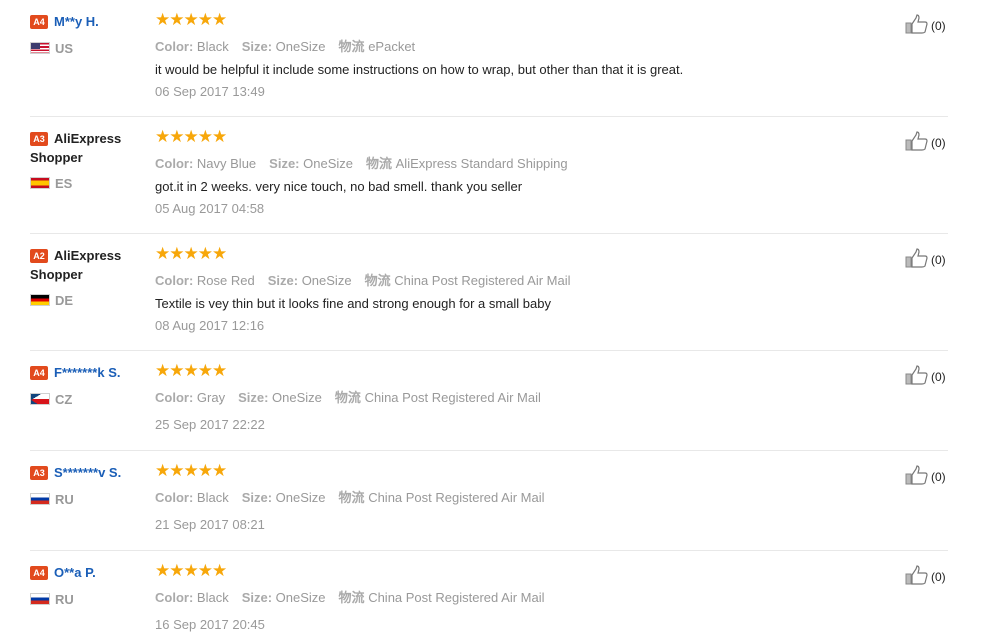 This screenshot has height=644, width=986. What do you see at coordinates (210, 91) in the screenshot?
I see `review-date: 06 Sep 2017 13:49` at bounding box center [210, 91].